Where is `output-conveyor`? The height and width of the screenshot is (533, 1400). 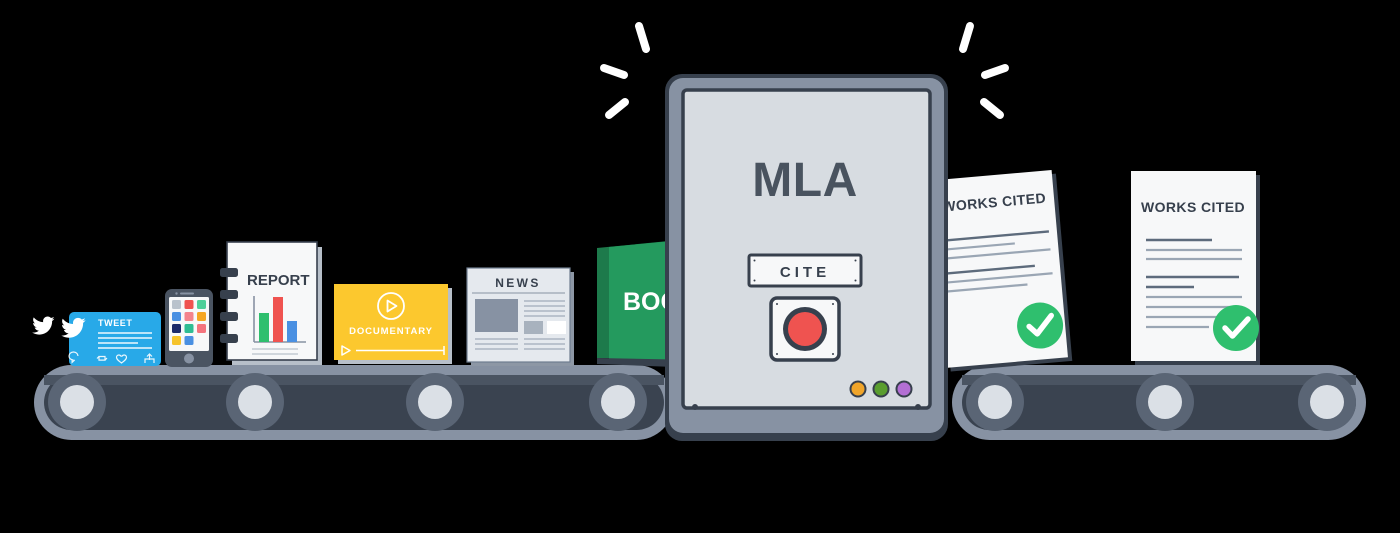 output-conveyor is located at coordinates (1159, 402).